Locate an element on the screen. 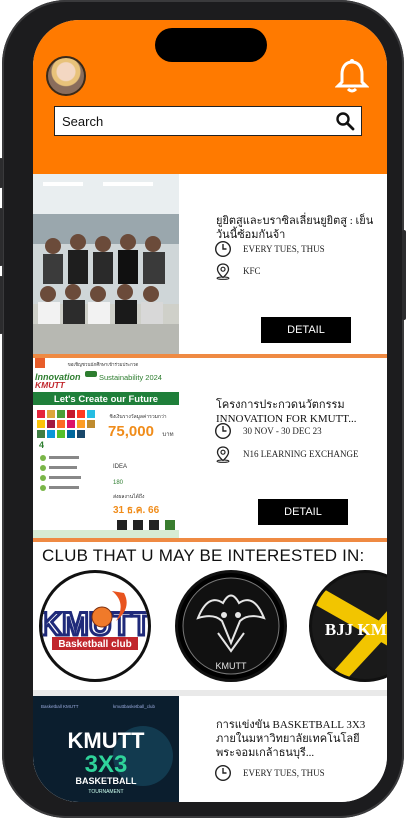 This screenshot has width=408, height=818. bell-icon is located at coordinates (352, 76).